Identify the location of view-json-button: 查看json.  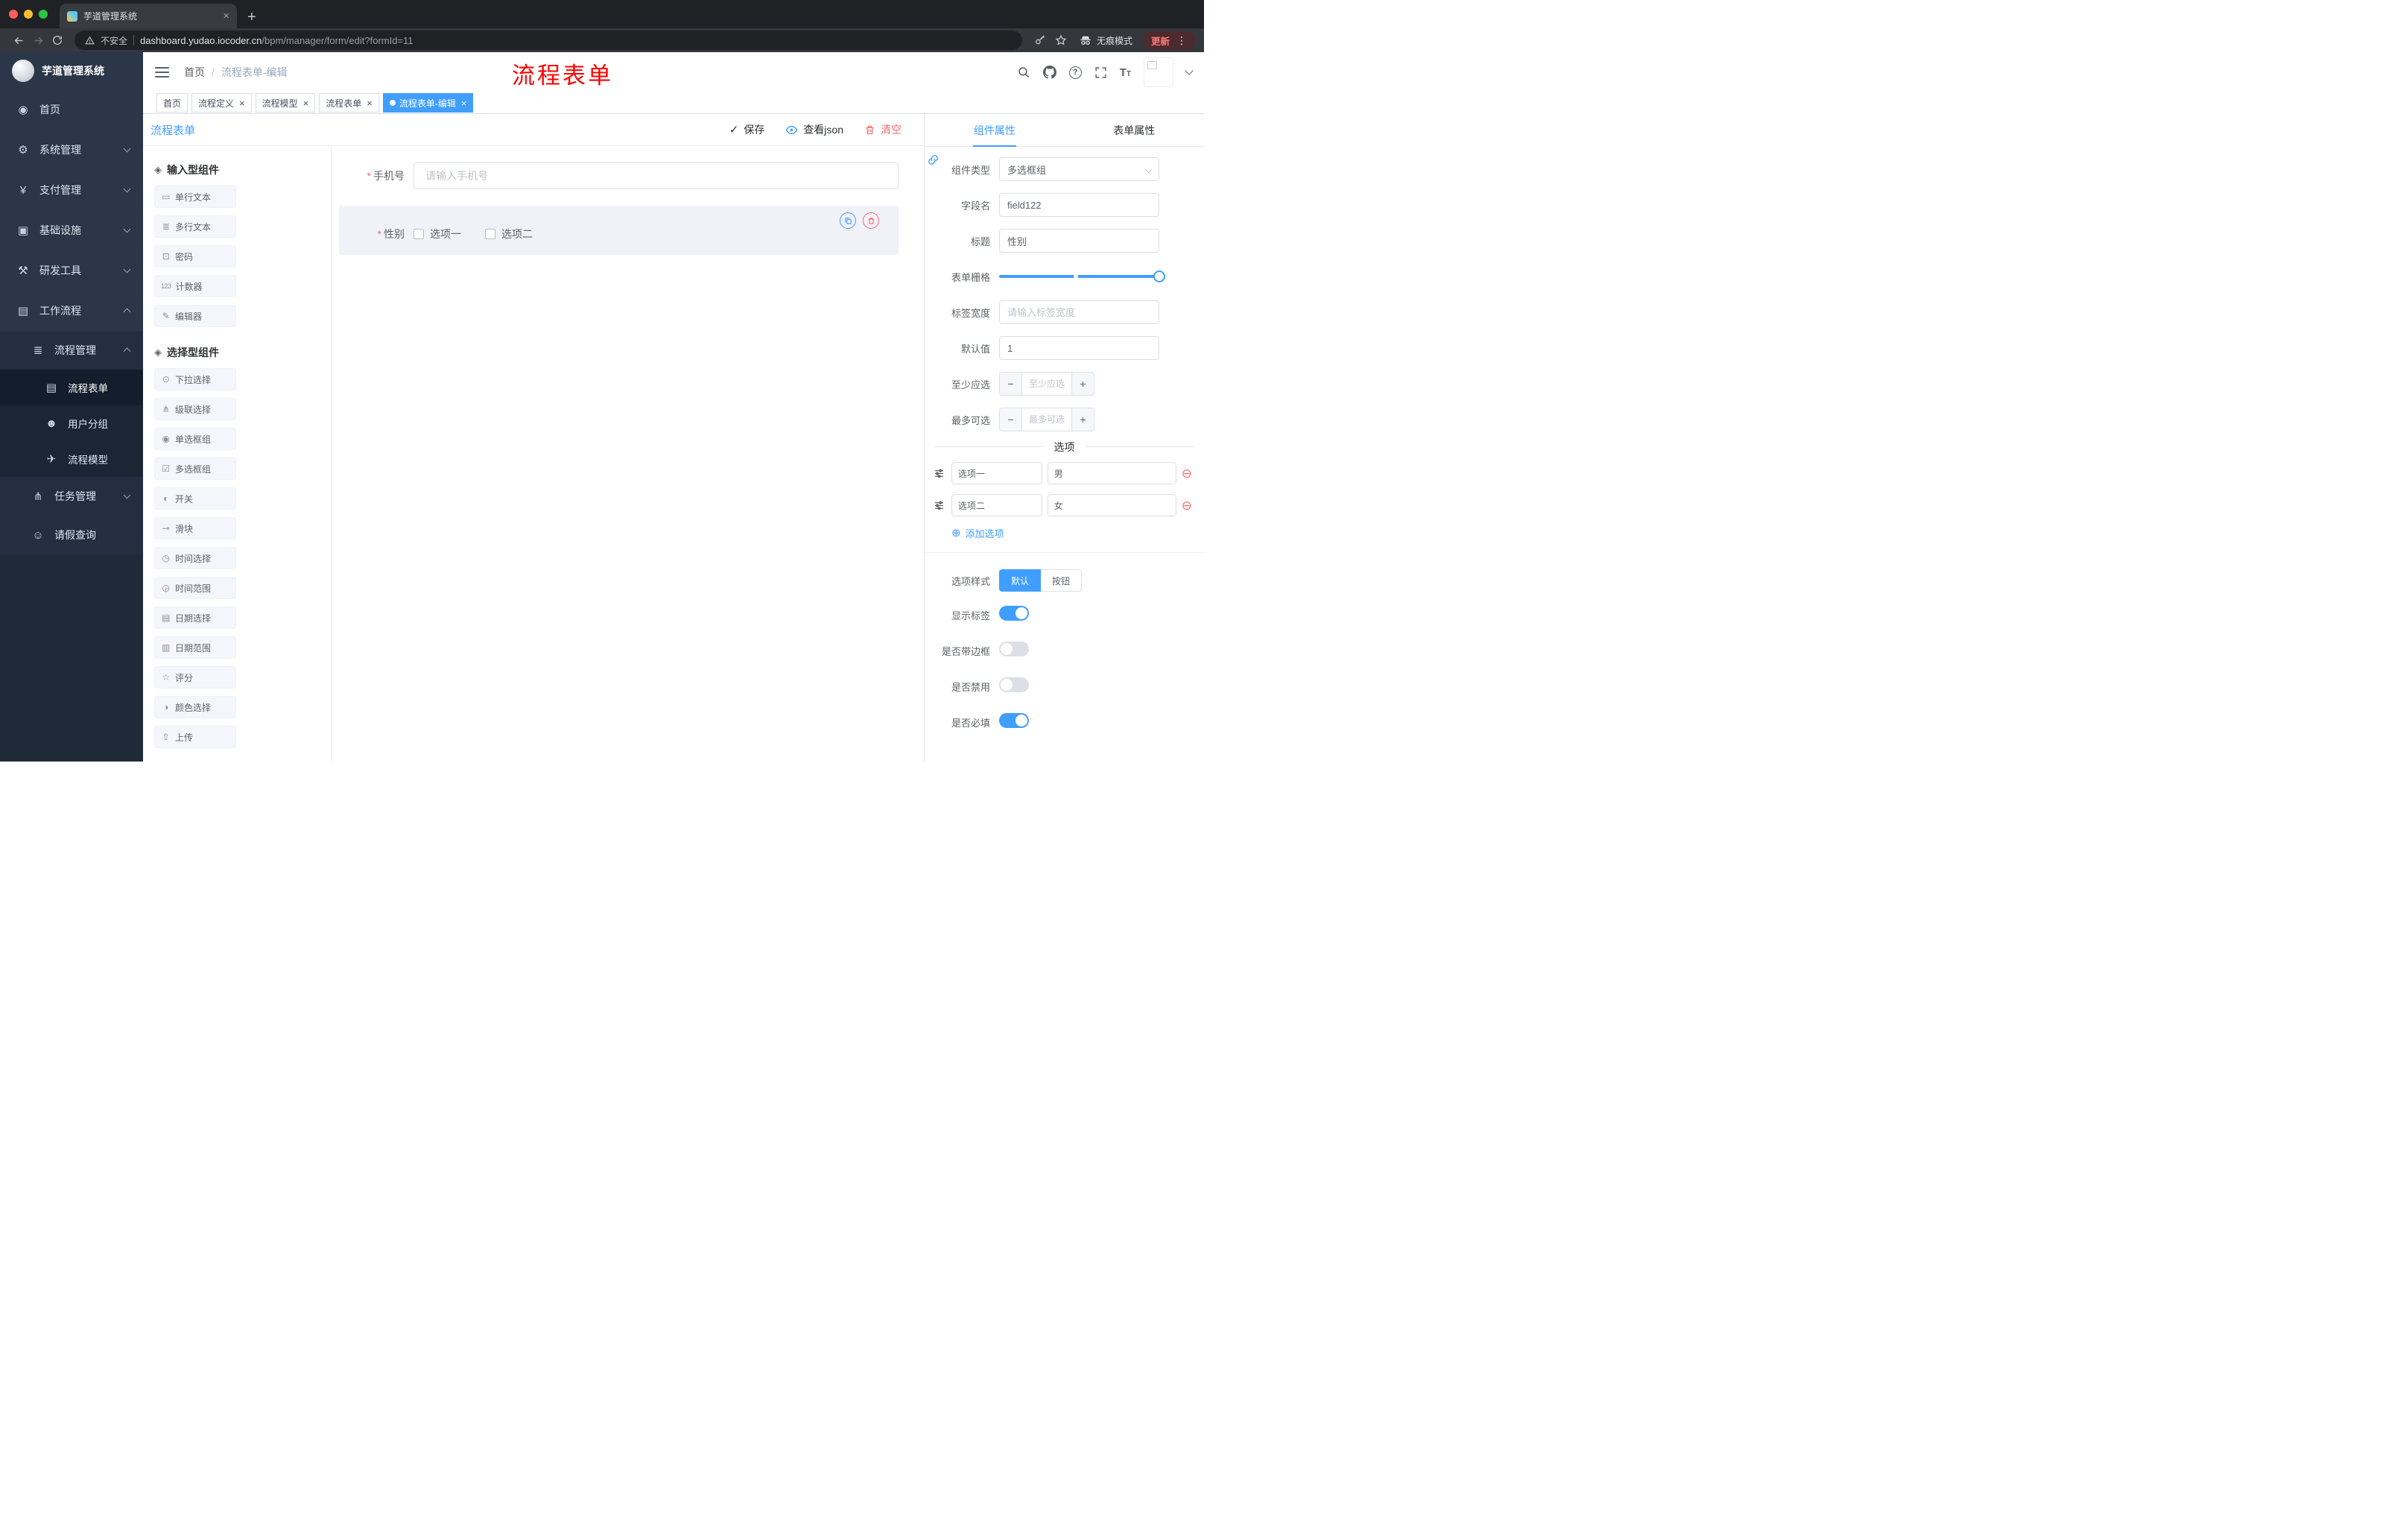
(814, 130).